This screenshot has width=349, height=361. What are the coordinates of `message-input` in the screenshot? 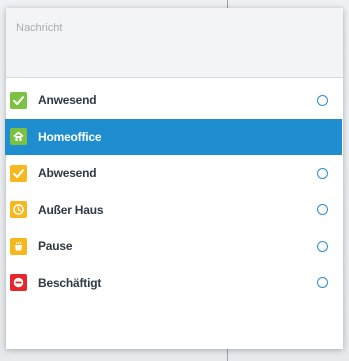 It's located at (166, 28).